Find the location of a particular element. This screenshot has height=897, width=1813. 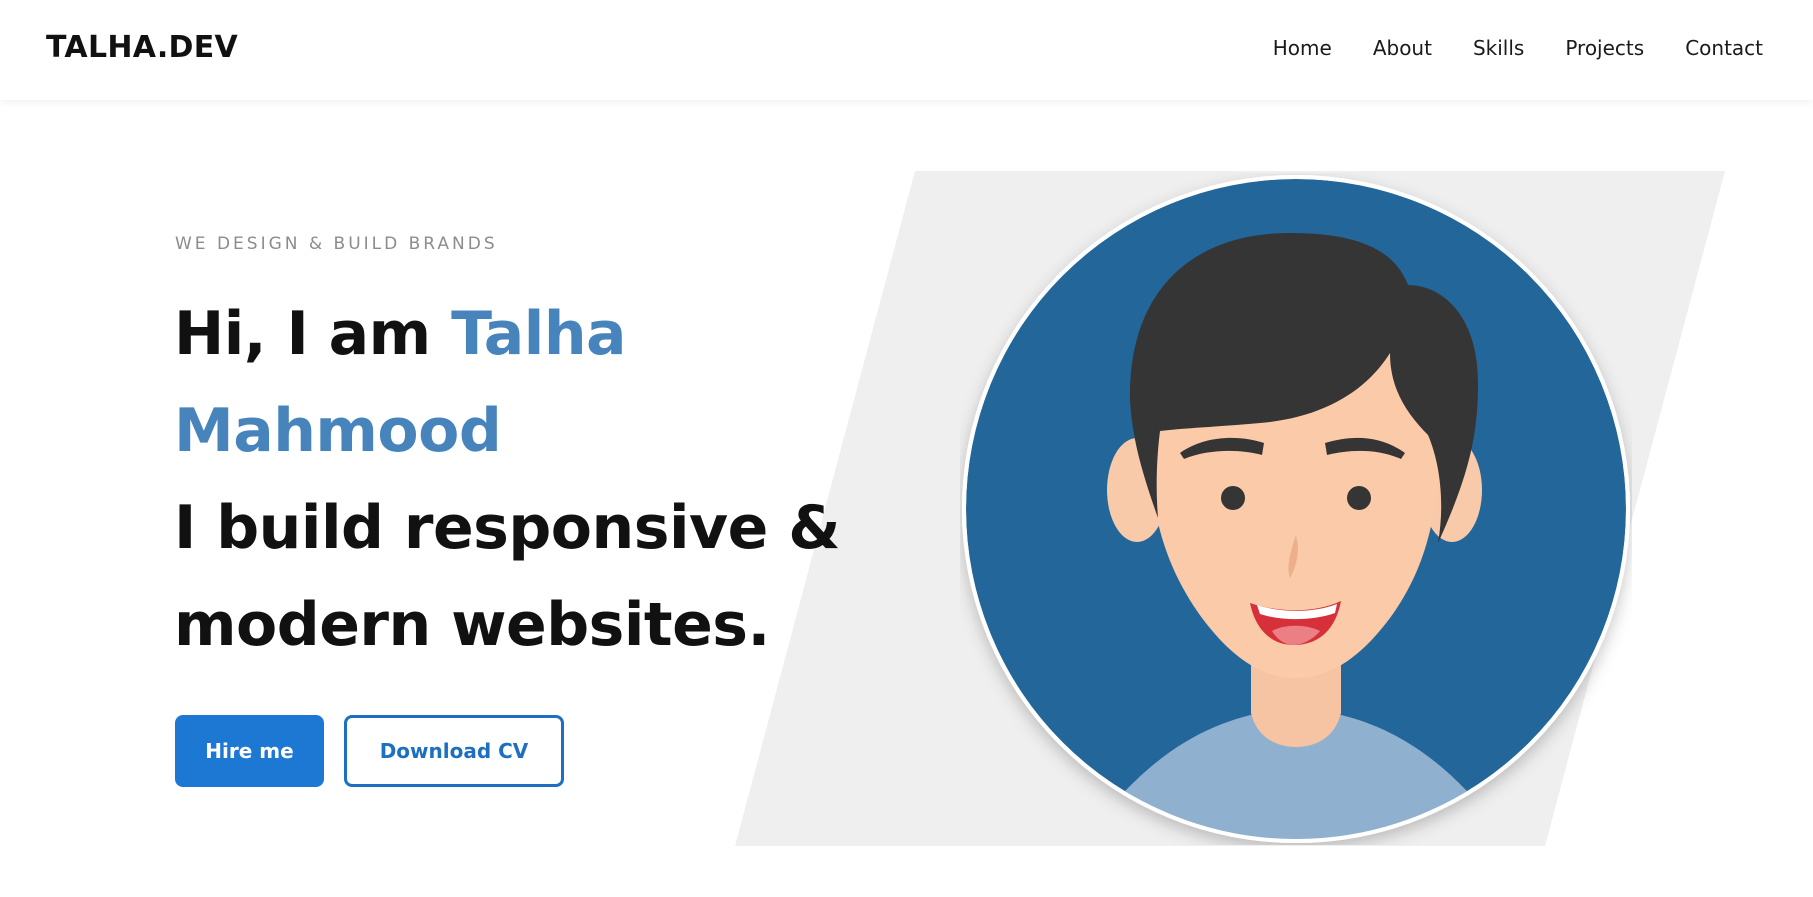

nav-link-projects: Projects is located at coordinates (1604, 48).